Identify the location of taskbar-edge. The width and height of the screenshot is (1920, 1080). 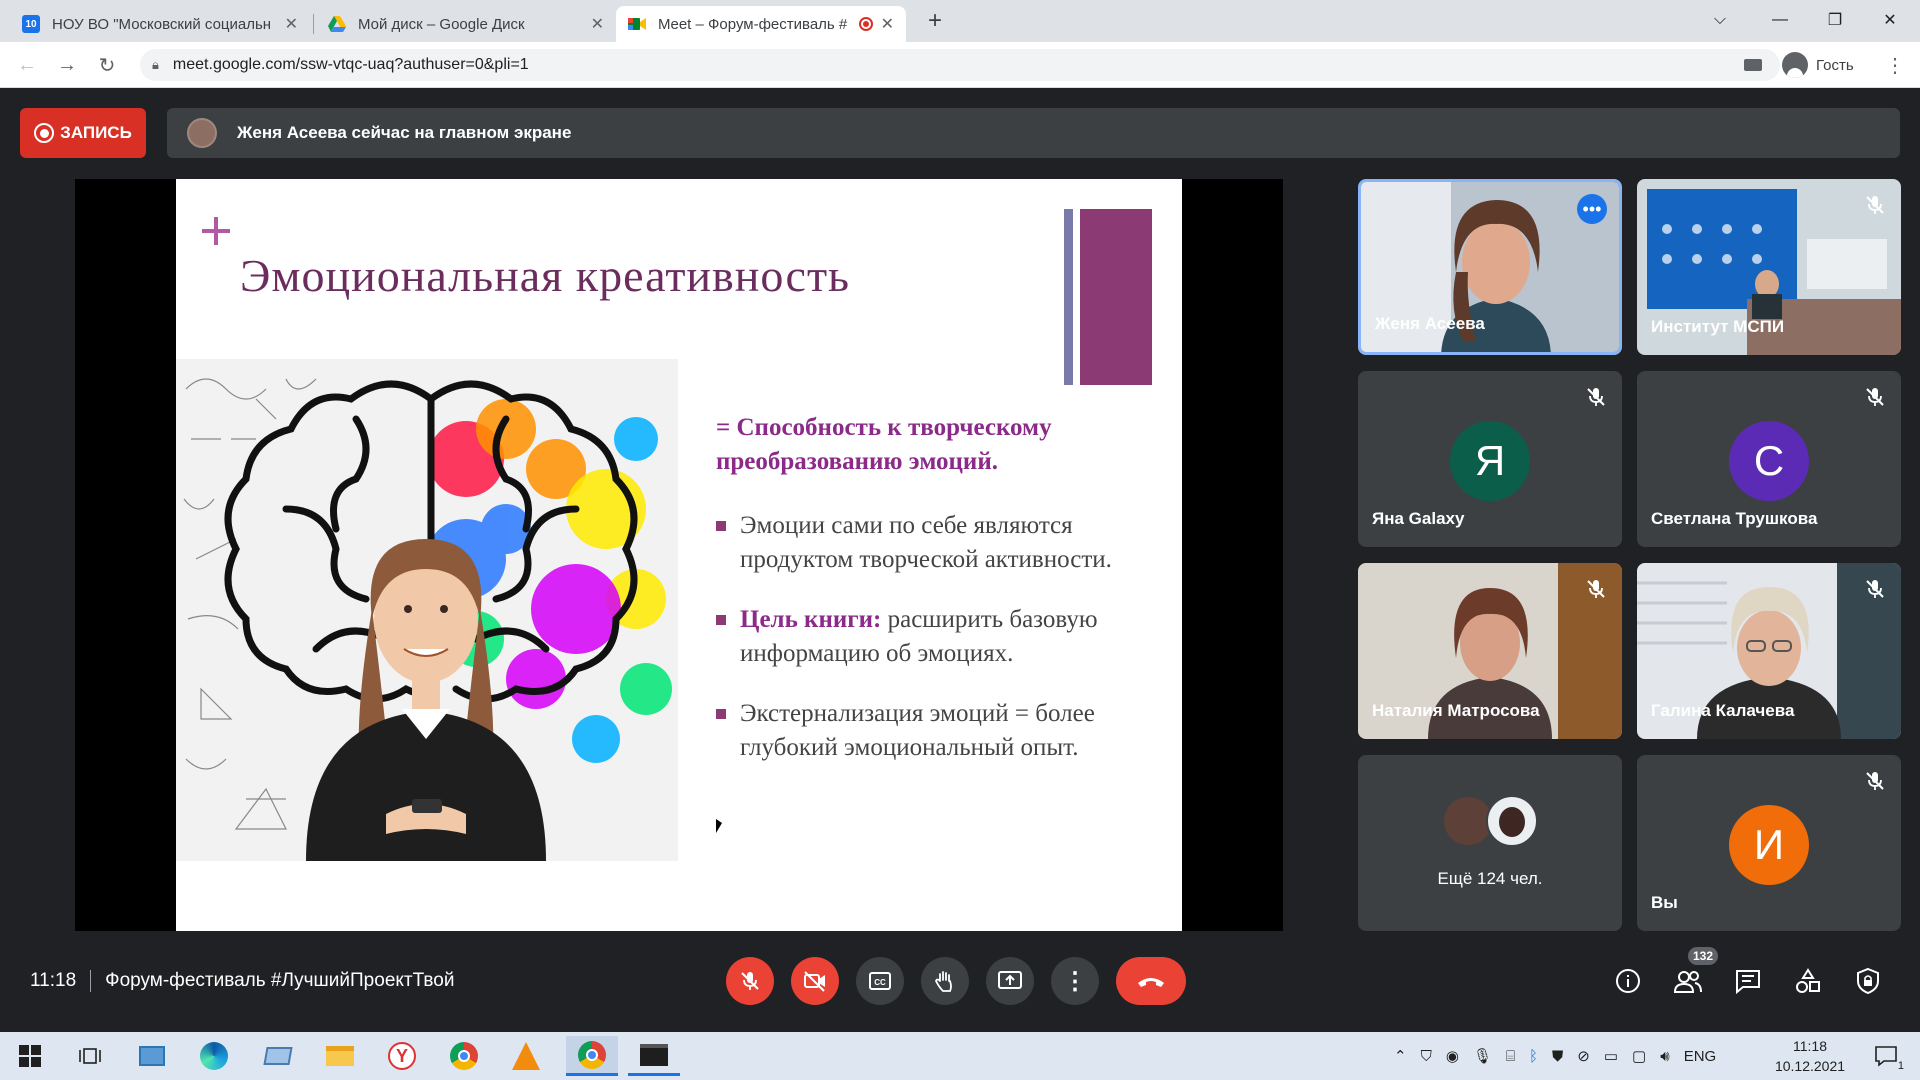
(214, 1056).